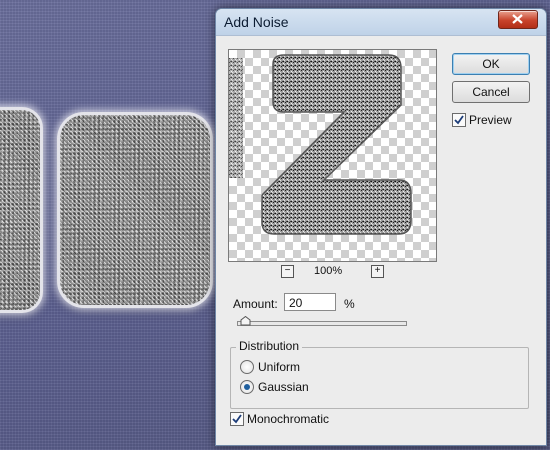 This screenshot has width=550, height=450. What do you see at coordinates (279, 367) in the screenshot?
I see `radio-uniform-label: Uniform` at bounding box center [279, 367].